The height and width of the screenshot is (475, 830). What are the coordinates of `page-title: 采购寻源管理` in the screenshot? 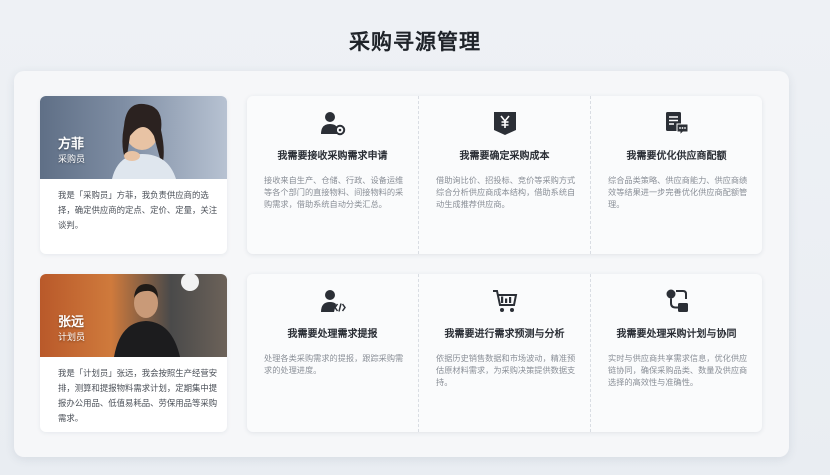 It's located at (415, 42).